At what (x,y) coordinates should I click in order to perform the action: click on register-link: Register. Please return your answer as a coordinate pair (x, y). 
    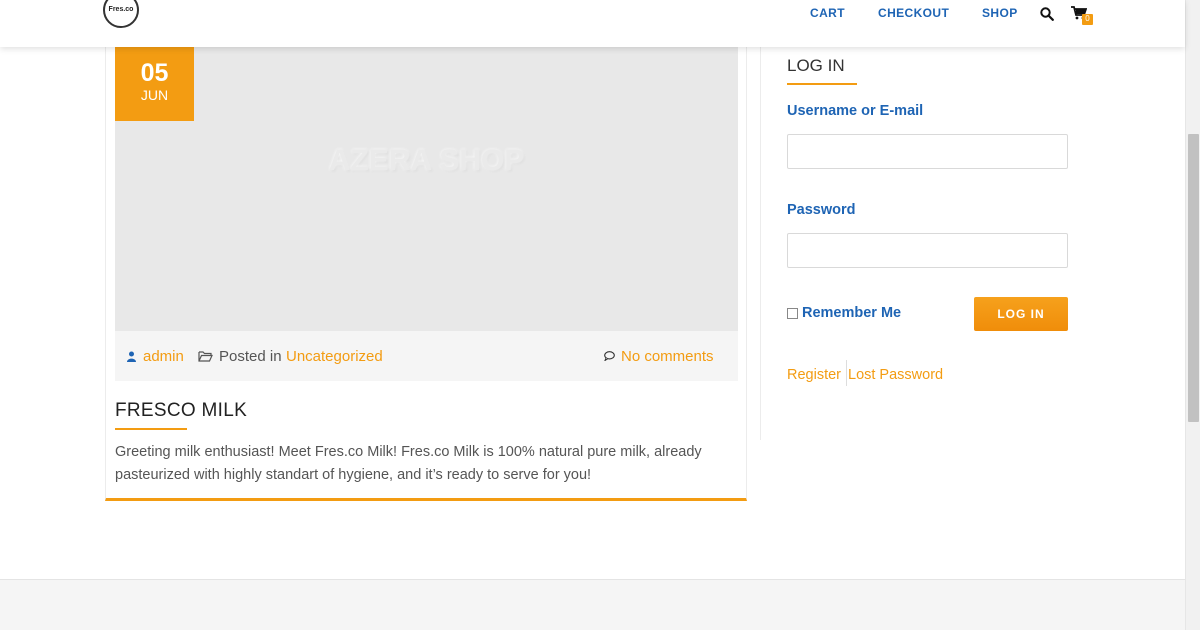
    Looking at the image, I should click on (814, 375).